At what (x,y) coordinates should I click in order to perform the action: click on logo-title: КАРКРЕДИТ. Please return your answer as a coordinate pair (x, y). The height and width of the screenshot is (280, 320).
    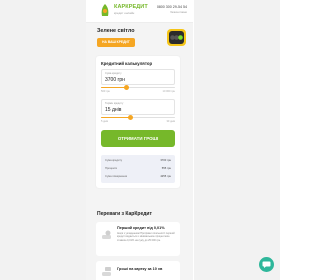
    Looking at the image, I should click on (131, 7).